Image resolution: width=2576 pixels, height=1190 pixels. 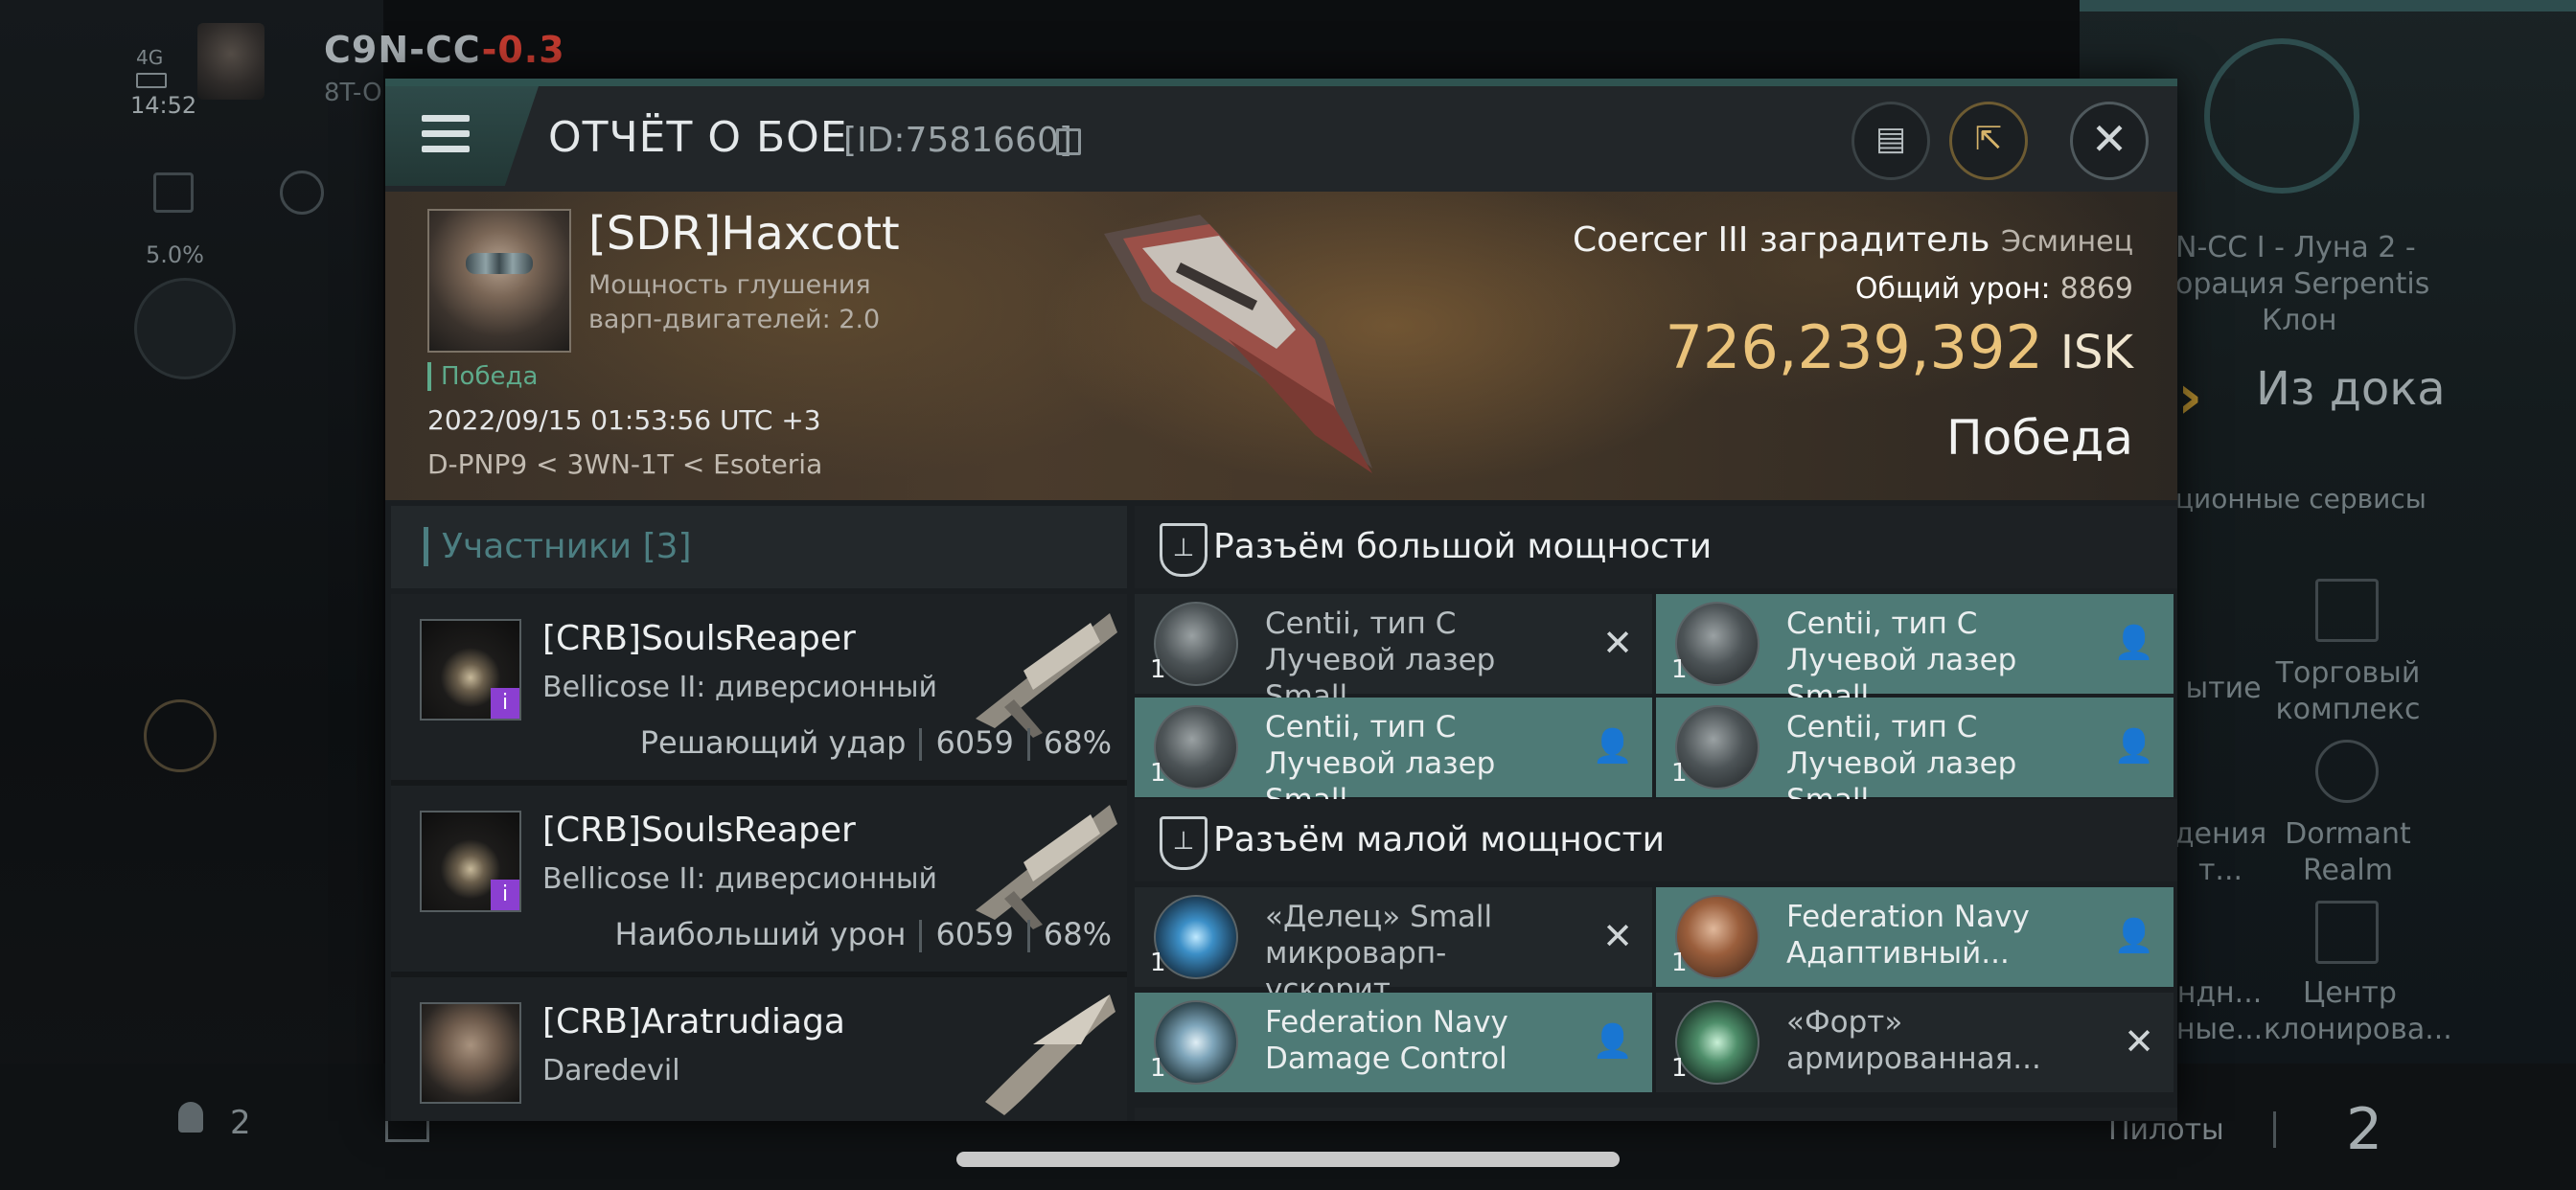 I want to click on undock-label: Из дока, so click(x=2351, y=389).